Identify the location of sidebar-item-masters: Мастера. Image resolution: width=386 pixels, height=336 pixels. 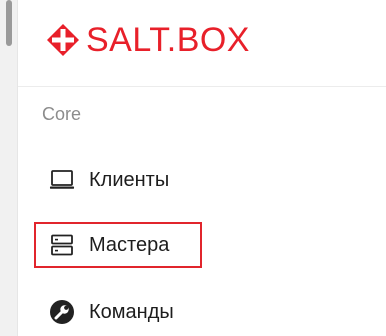
(118, 245).